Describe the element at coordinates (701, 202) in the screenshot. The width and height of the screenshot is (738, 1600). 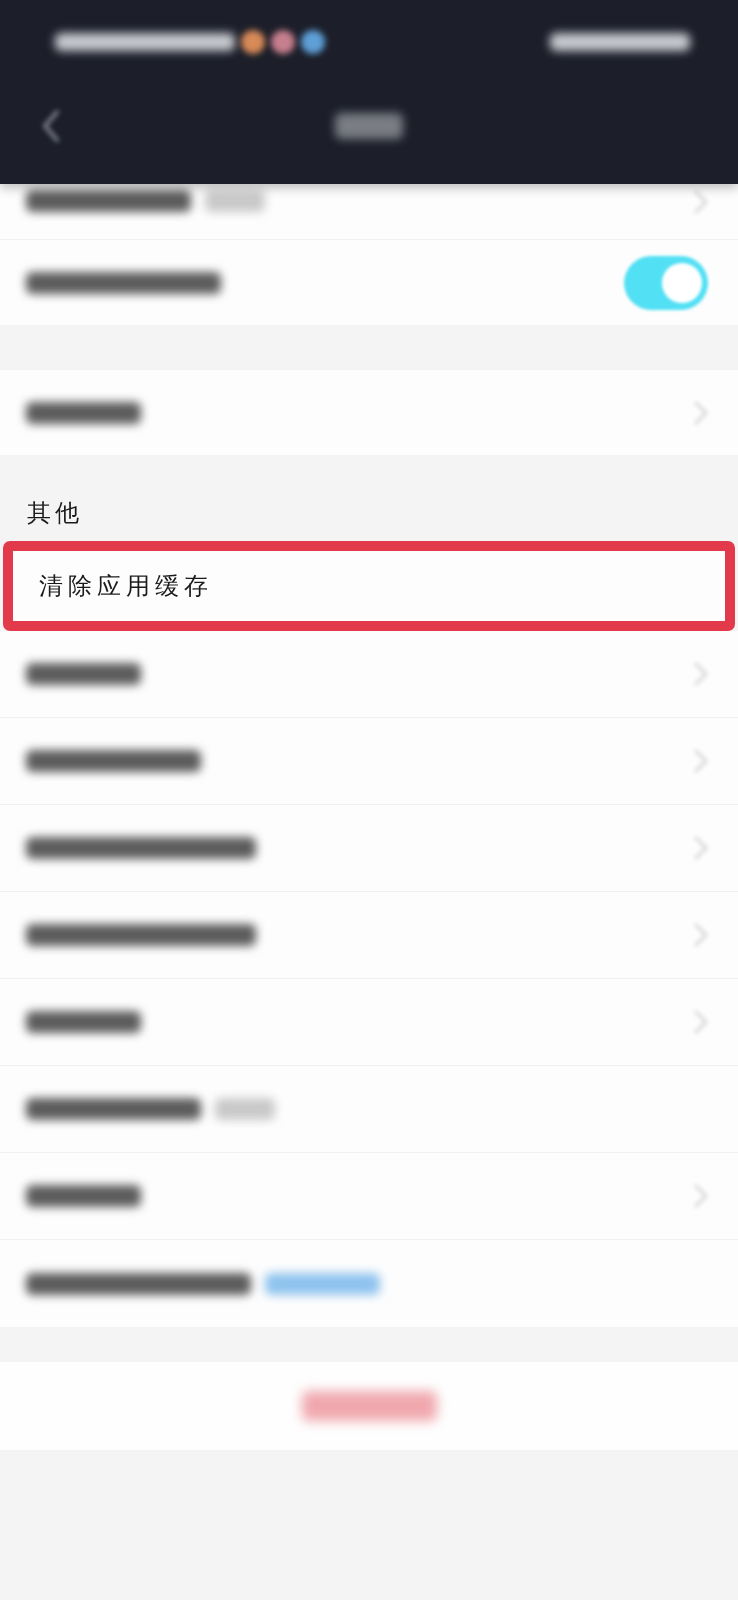
I see `chevron-icon` at that location.